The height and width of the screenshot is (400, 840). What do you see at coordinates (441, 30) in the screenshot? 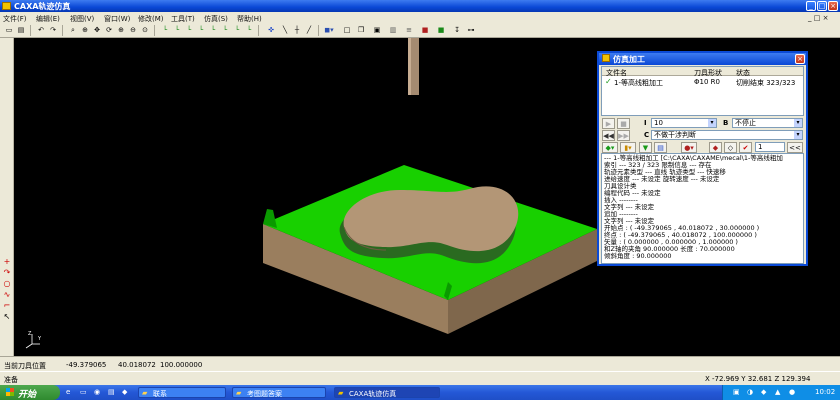
I see `solid-icon: ■` at bounding box center [441, 30].